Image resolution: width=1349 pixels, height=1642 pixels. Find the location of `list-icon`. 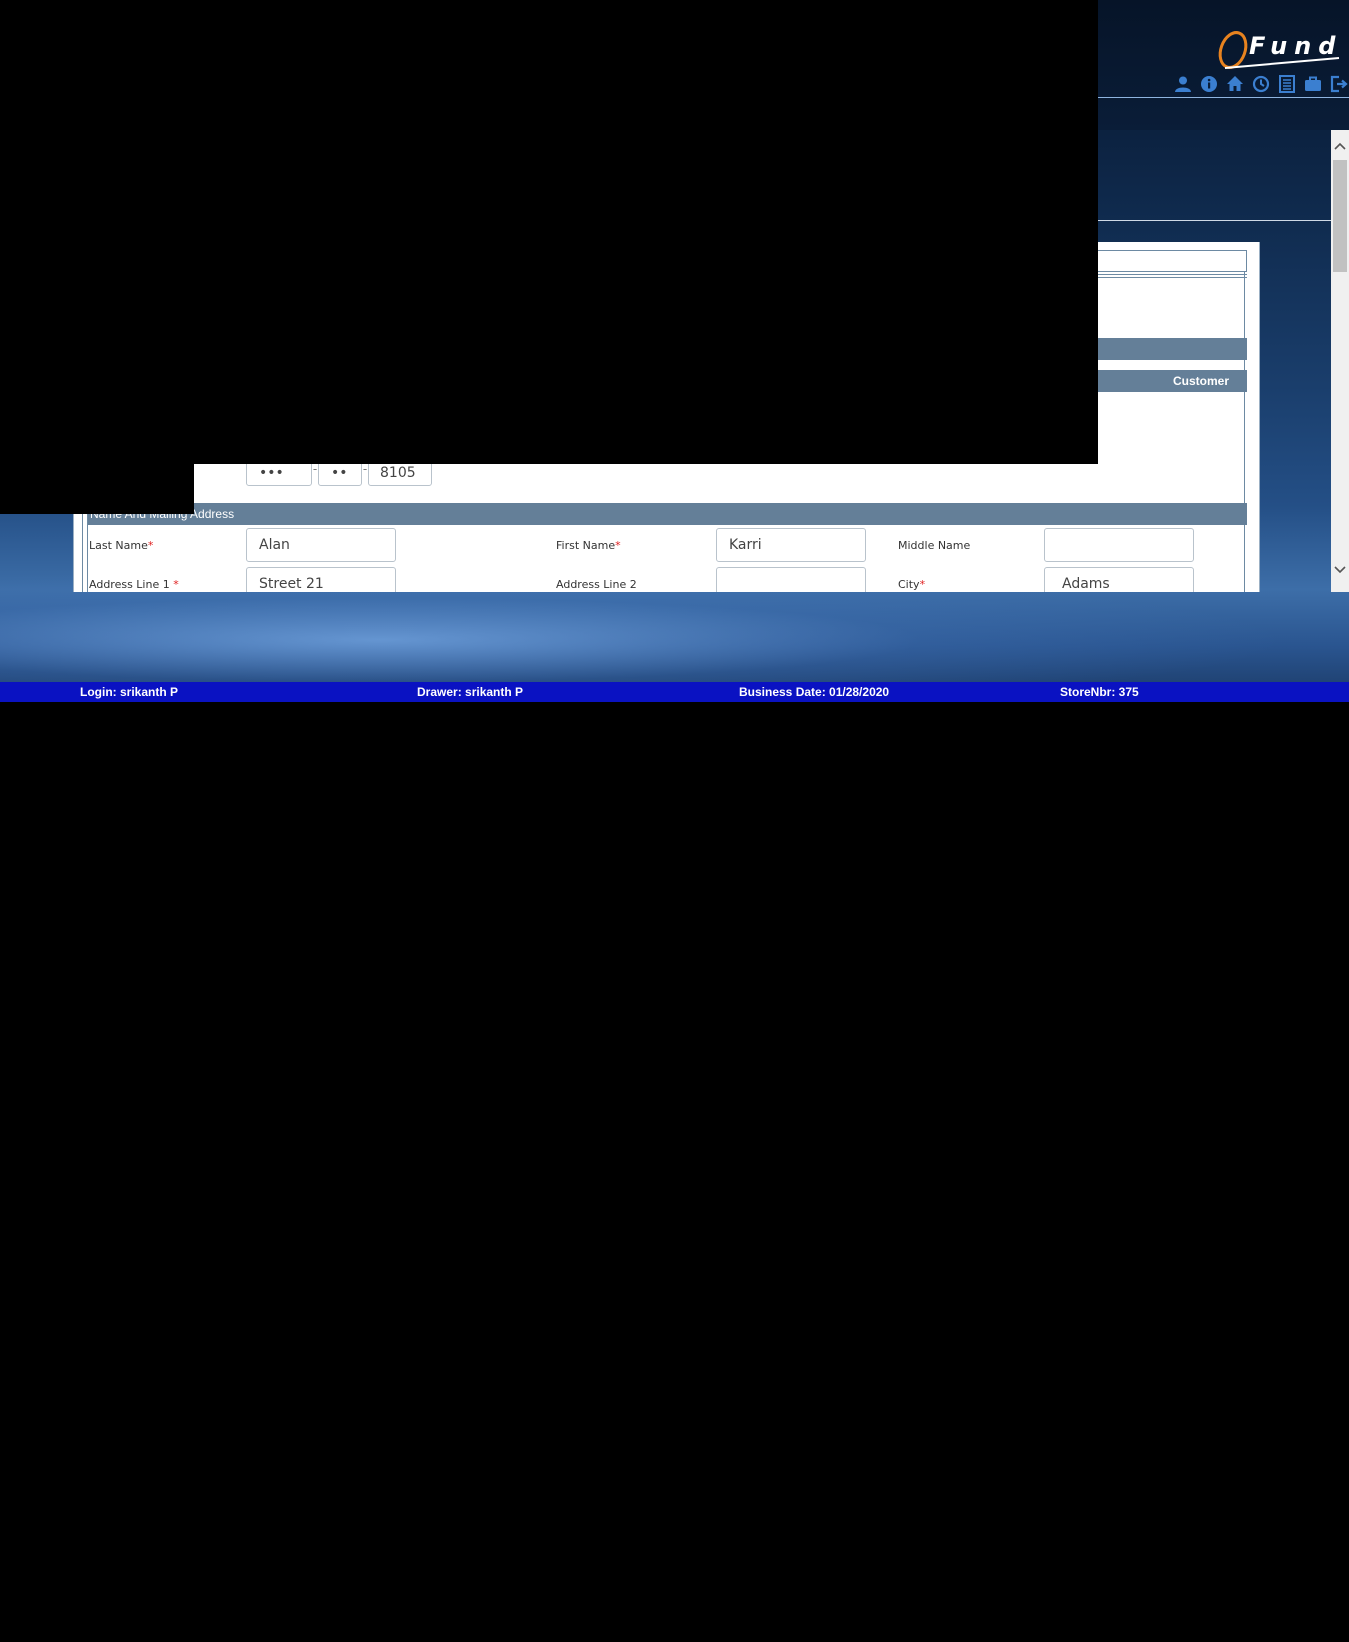

list-icon is located at coordinates (1287, 84).